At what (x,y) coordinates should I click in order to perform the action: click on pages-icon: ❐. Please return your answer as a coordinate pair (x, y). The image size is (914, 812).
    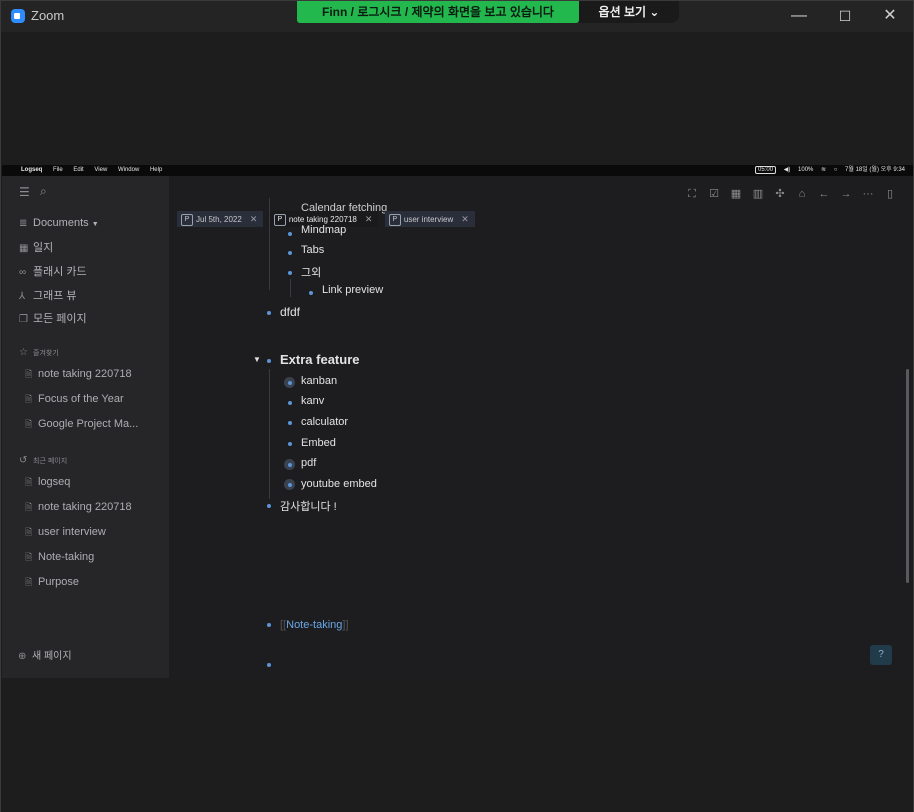
    Looking at the image, I should click on (23, 319).